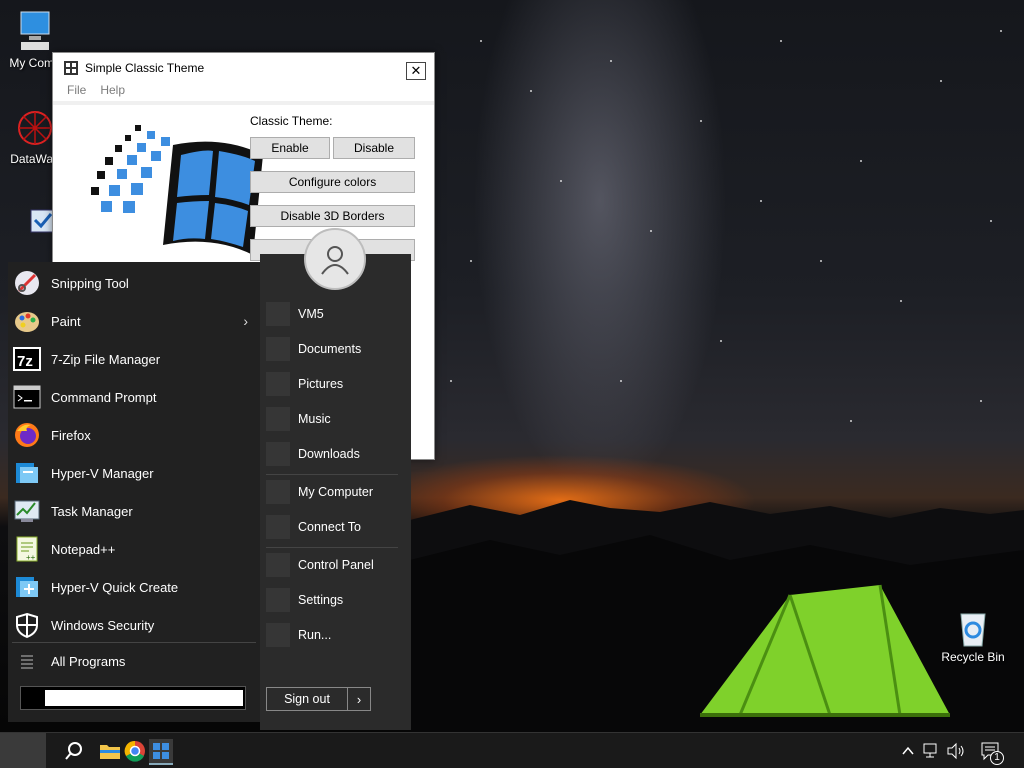 The image size is (1024, 768). Describe the element at coordinates (27, 511) in the screenshot. I see `task-manager-icon` at that location.